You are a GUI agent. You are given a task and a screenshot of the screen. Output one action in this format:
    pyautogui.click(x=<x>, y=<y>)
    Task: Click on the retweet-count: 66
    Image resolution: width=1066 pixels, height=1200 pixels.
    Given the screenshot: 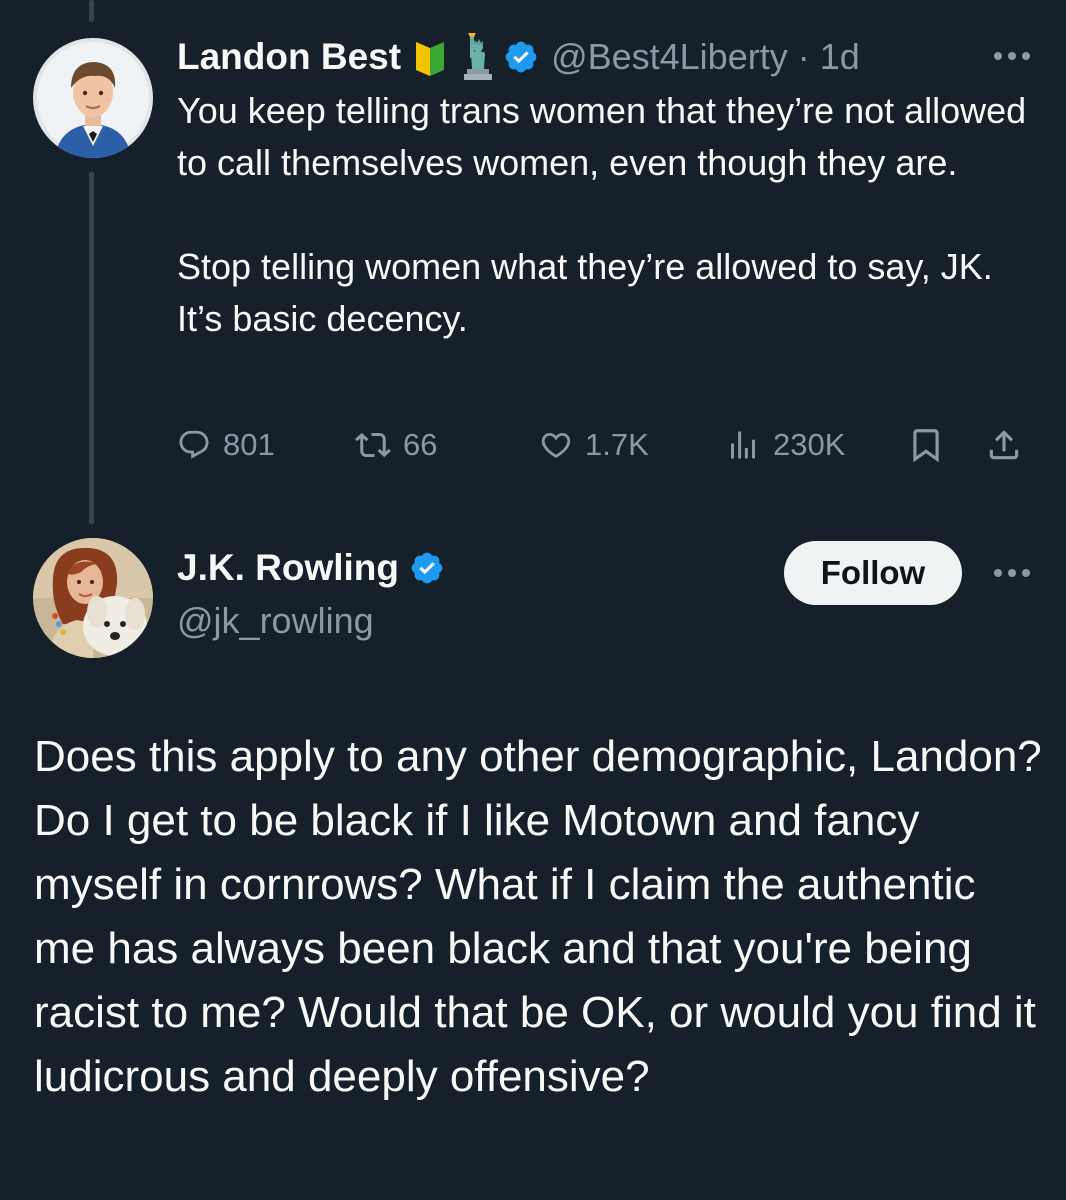 What is the action you would take?
    pyautogui.click(x=420, y=444)
    